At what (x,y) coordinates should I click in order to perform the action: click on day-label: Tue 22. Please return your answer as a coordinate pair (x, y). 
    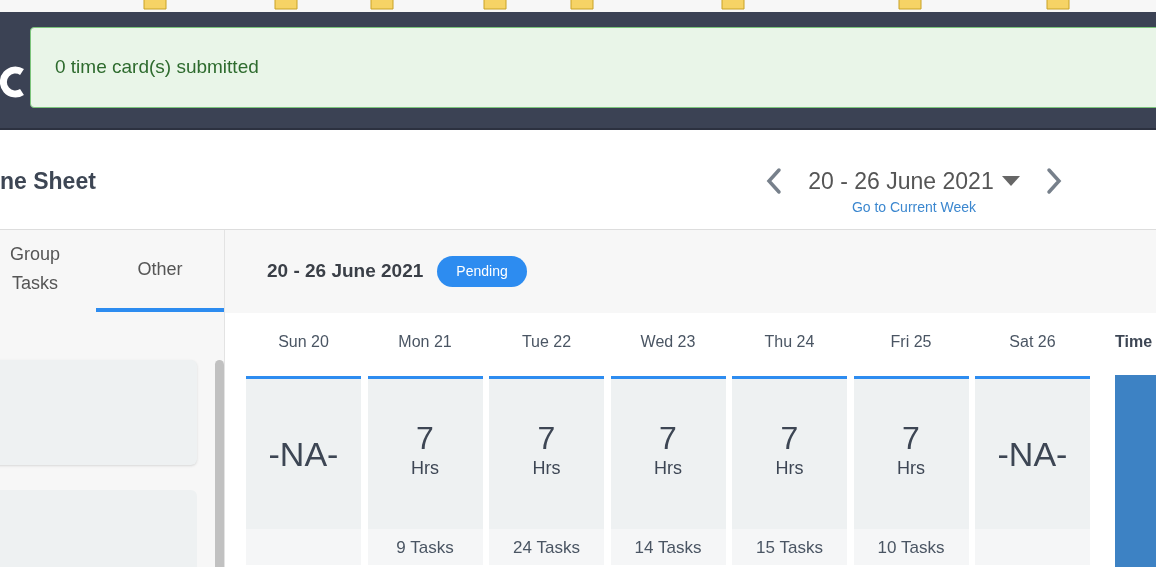
    Looking at the image, I should click on (546, 342).